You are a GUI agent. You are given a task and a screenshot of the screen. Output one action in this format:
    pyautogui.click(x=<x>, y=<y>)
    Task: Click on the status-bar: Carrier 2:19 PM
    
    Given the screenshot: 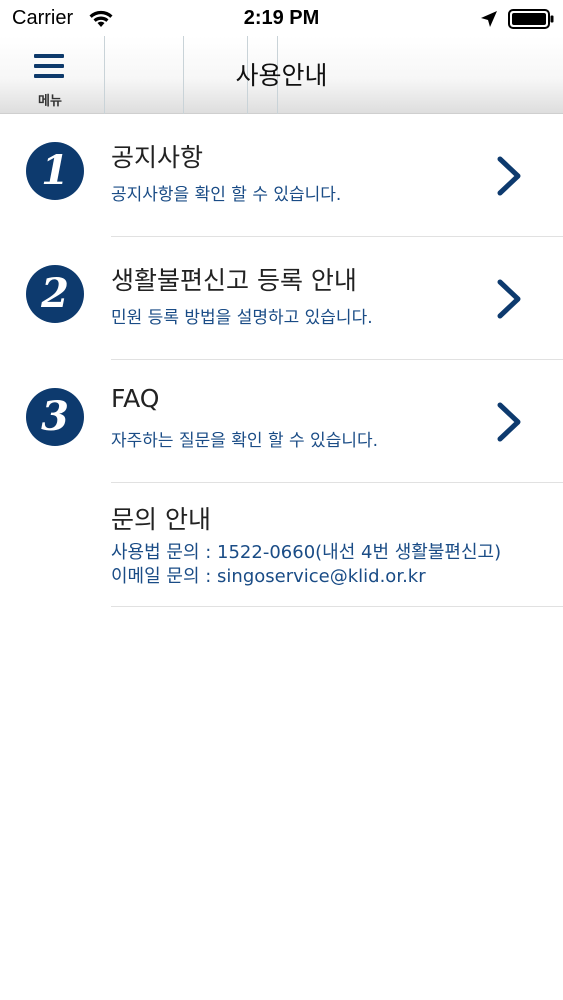 What is the action you would take?
    pyautogui.click(x=281, y=18)
    